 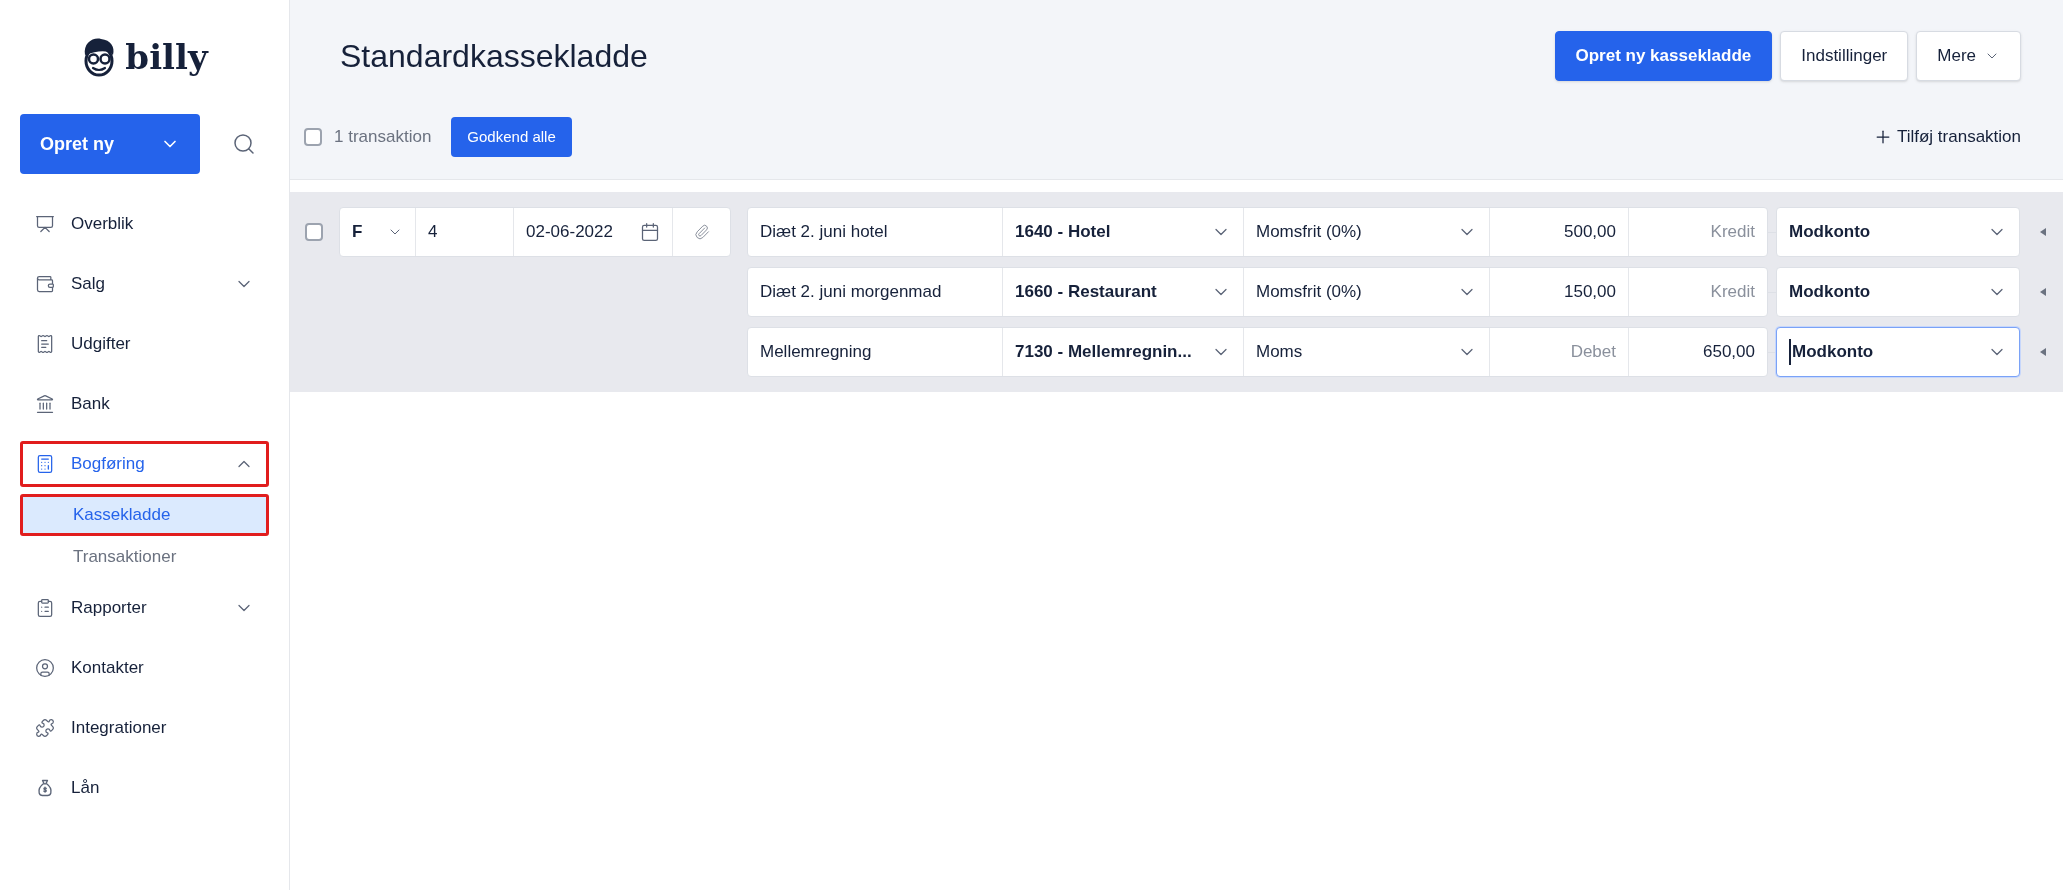 I want to click on nav-item: Integrationer, so click(x=144, y=728).